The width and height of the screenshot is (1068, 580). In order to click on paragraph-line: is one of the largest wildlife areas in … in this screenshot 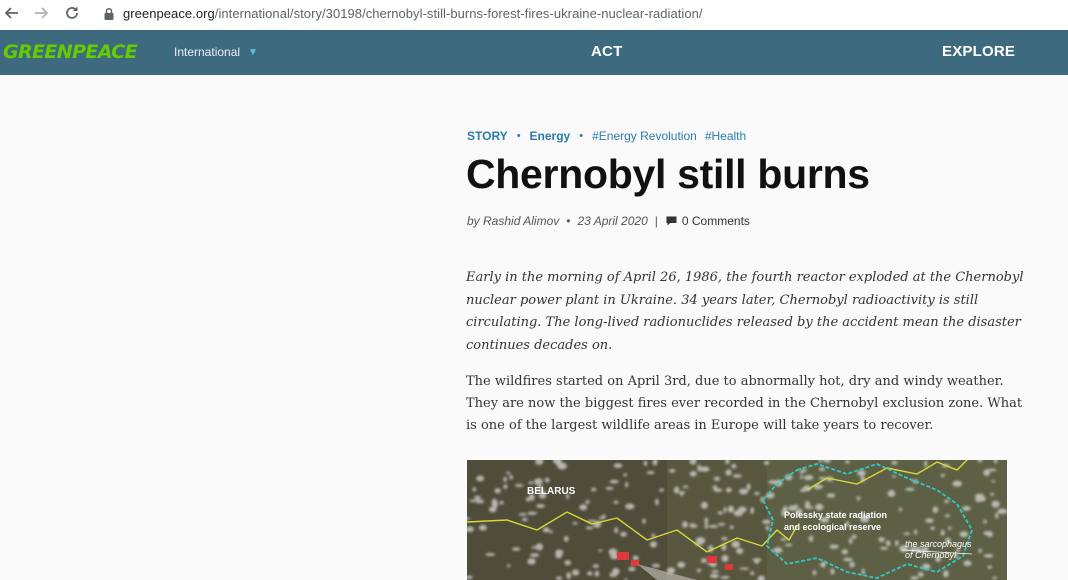, I will do `click(700, 425)`.